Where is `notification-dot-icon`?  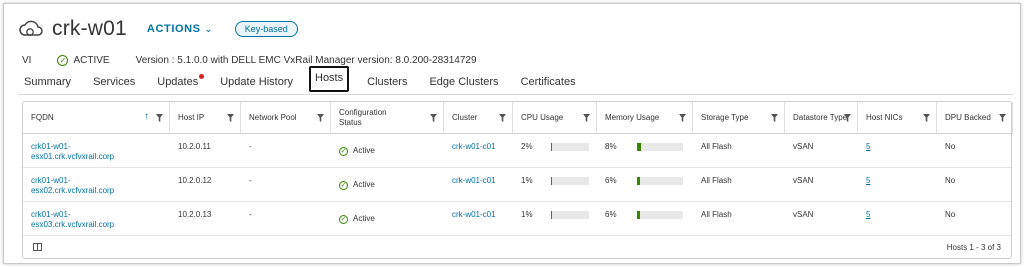
notification-dot-icon is located at coordinates (202, 76).